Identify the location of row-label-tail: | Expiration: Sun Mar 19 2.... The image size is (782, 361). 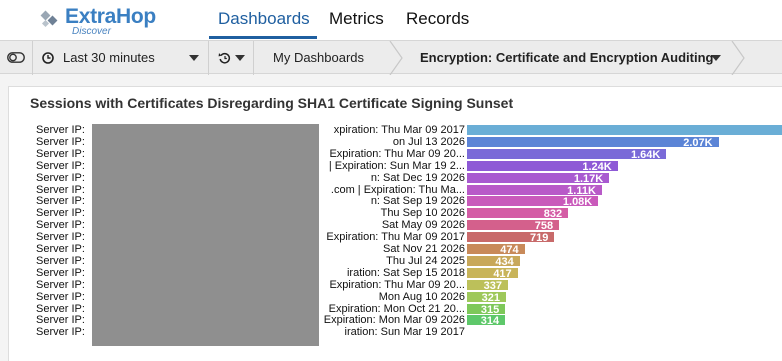
(396, 165).